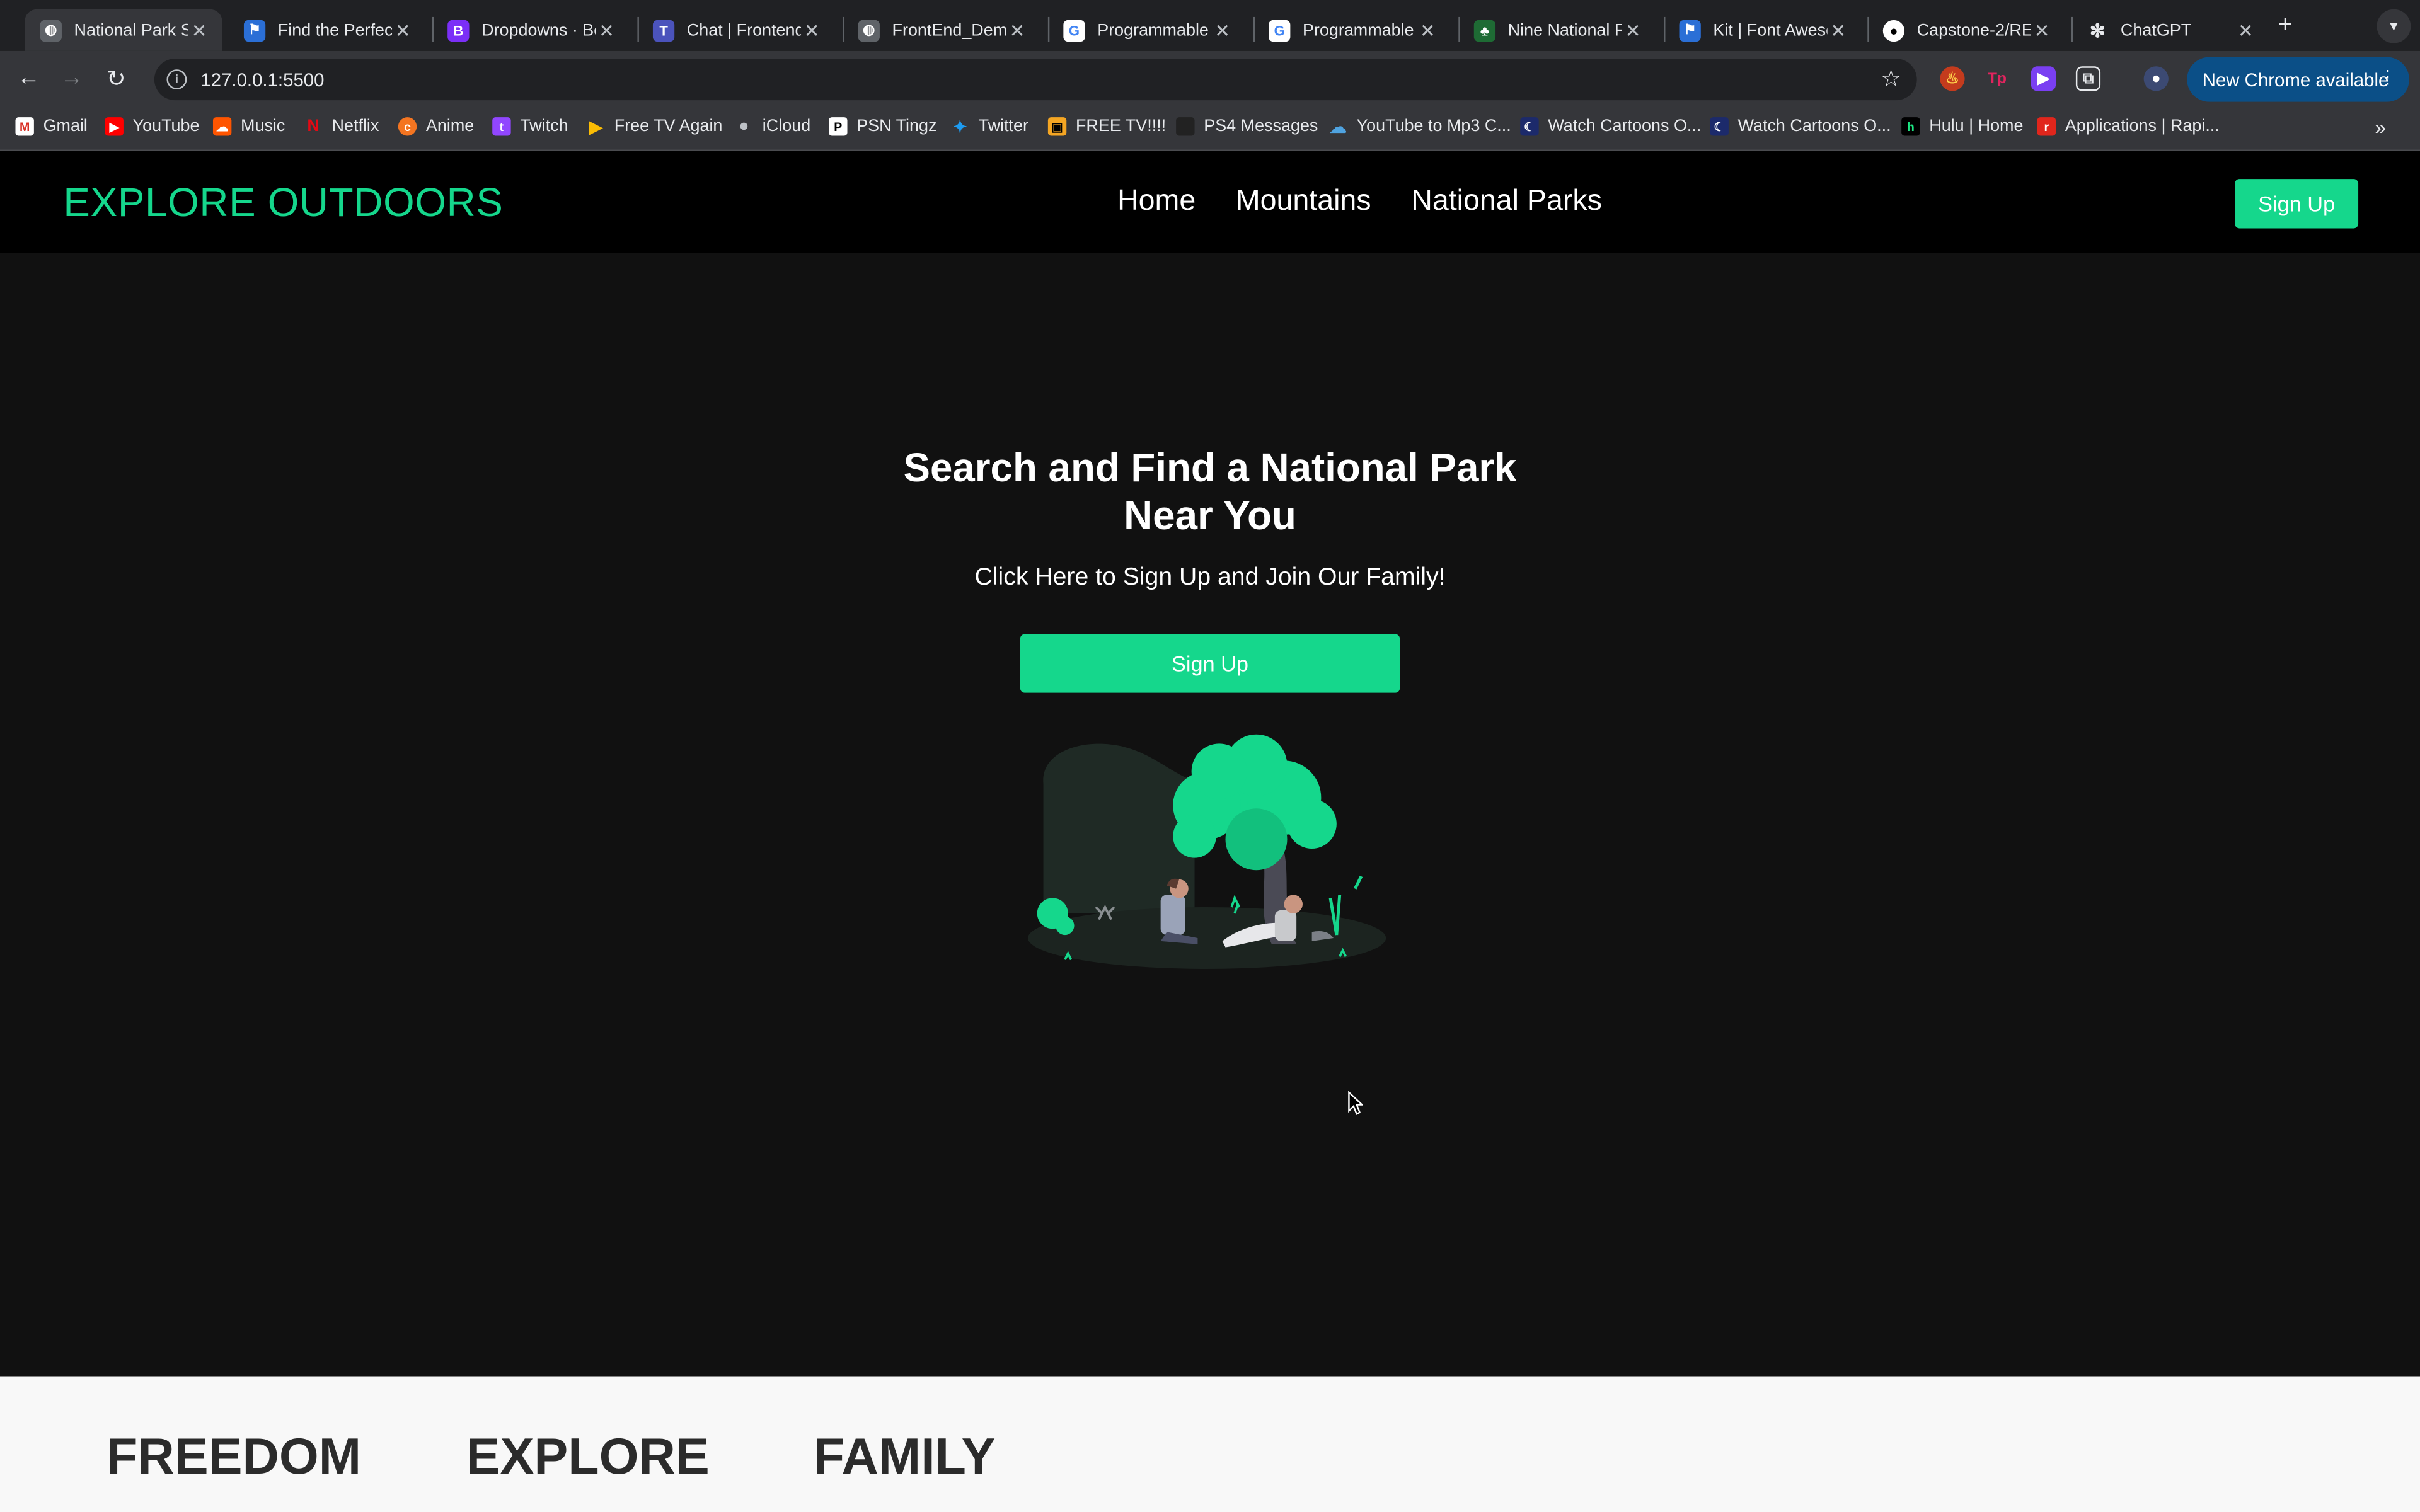 The width and height of the screenshot is (2420, 1512). Describe the element at coordinates (1057, 126) in the screenshot. I see `tv-icon: ▣` at that location.